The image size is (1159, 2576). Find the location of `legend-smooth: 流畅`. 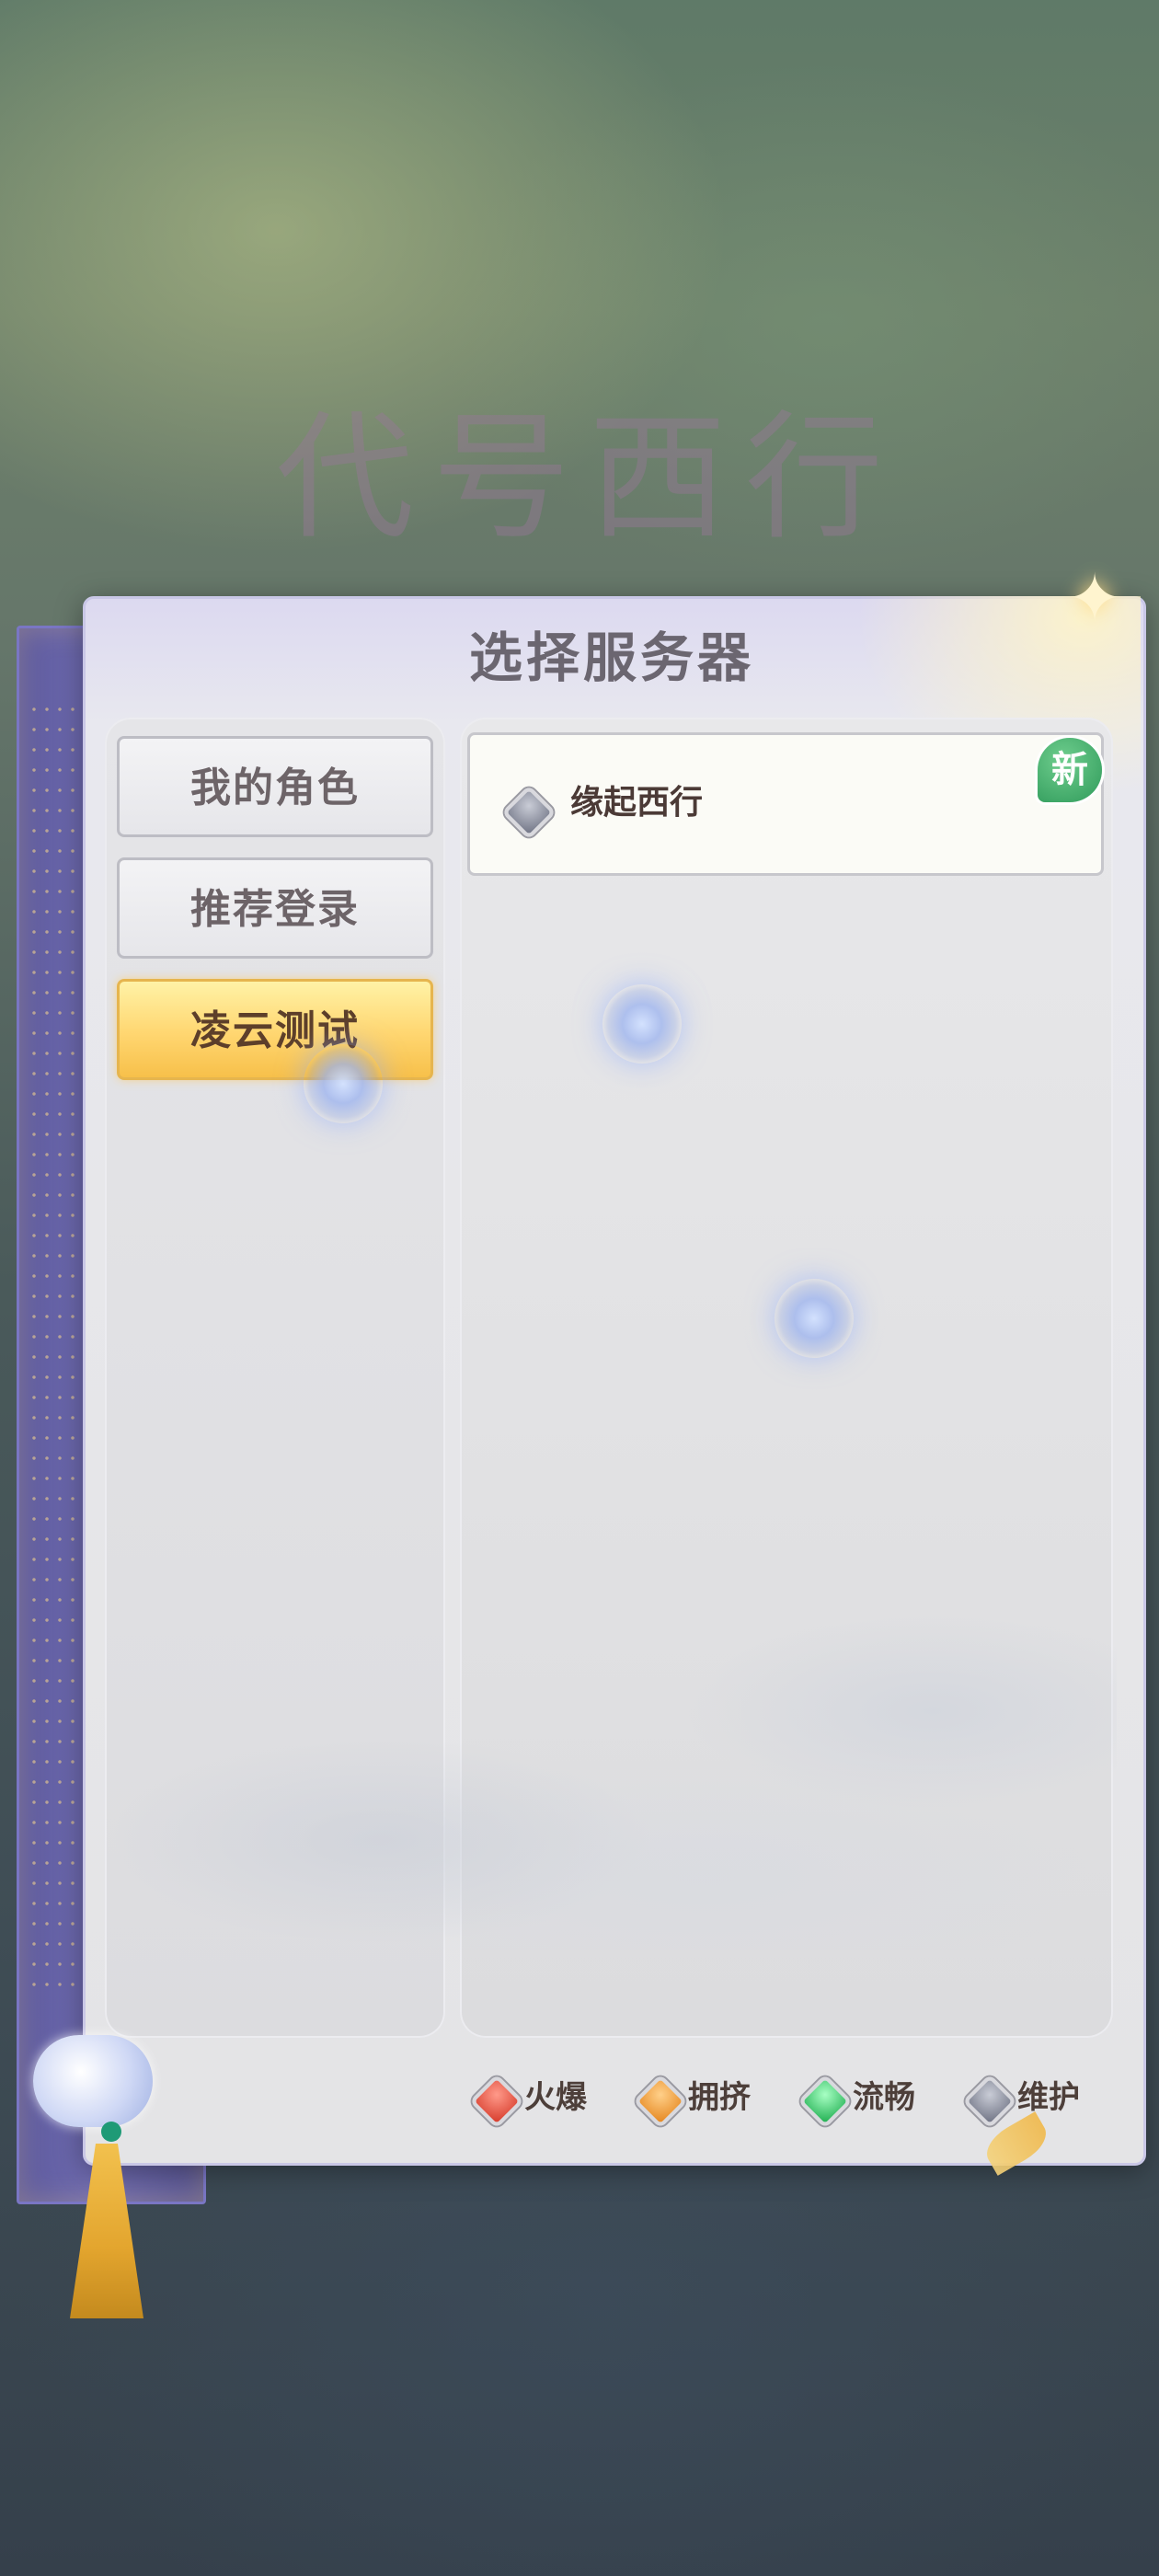

legend-smooth: 流畅 is located at coordinates (884, 2097).